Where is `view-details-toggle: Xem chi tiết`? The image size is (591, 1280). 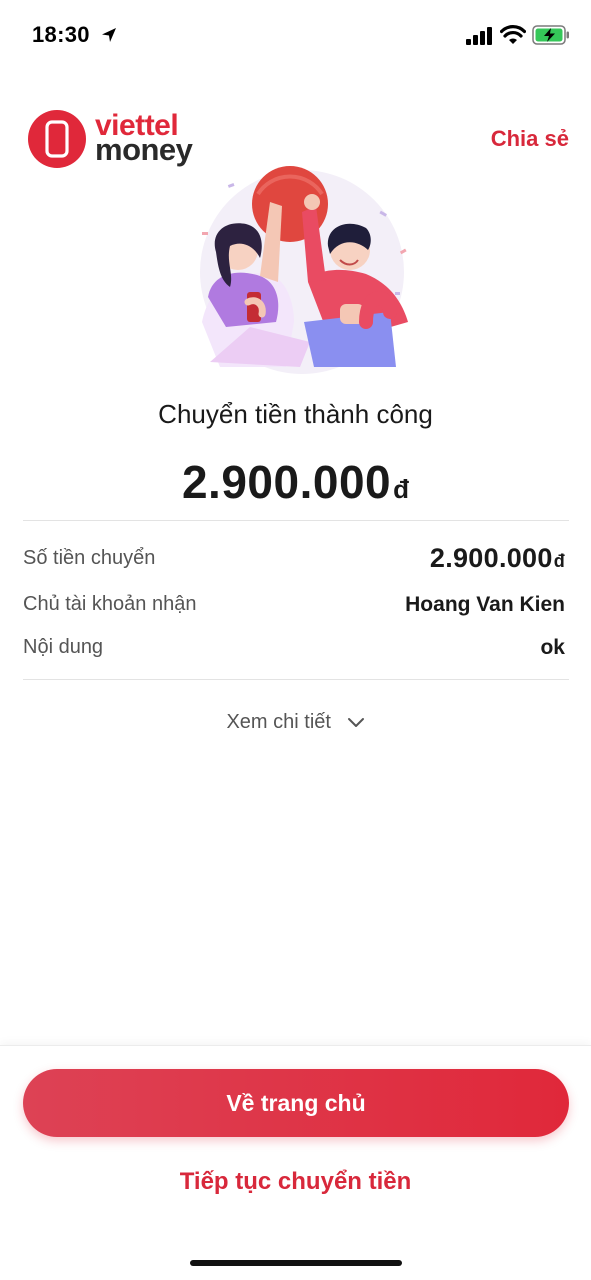 view-details-toggle: Xem chi tiết is located at coordinates (295, 722).